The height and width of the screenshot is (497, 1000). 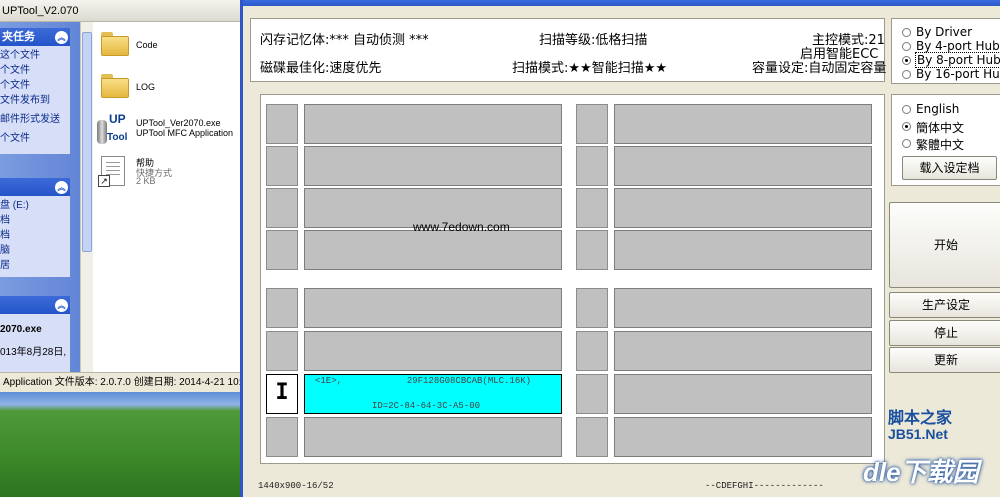 I want to click on jb51-watermark-cn: 脚本之家, so click(x=920, y=418).